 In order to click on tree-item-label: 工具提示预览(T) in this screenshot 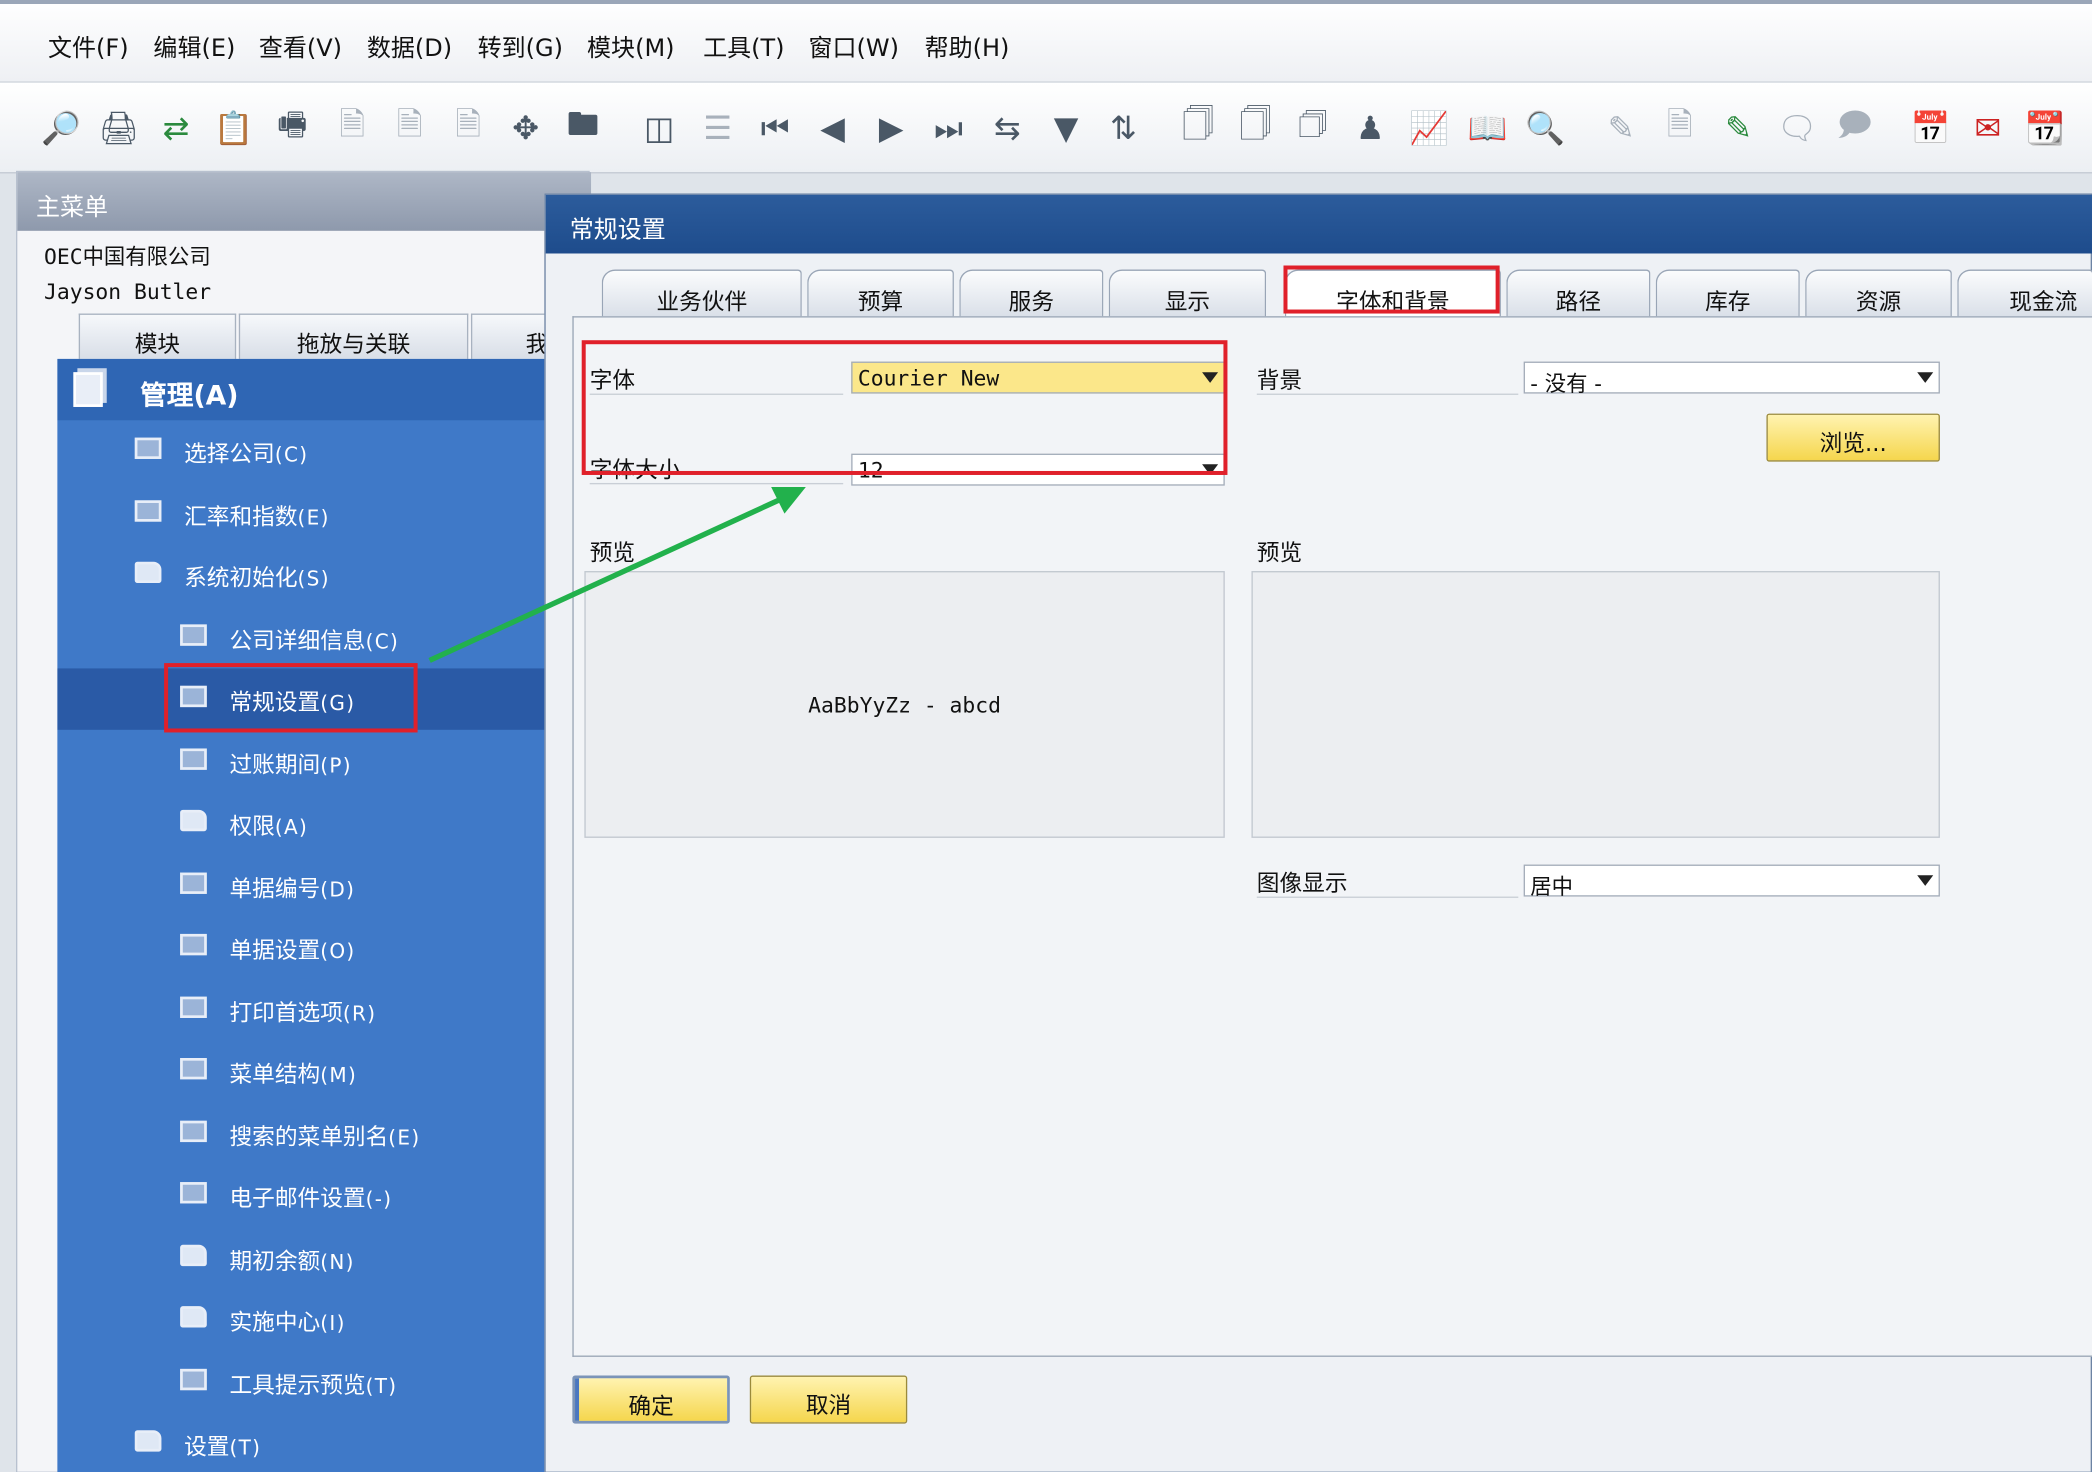, I will do `click(313, 1385)`.